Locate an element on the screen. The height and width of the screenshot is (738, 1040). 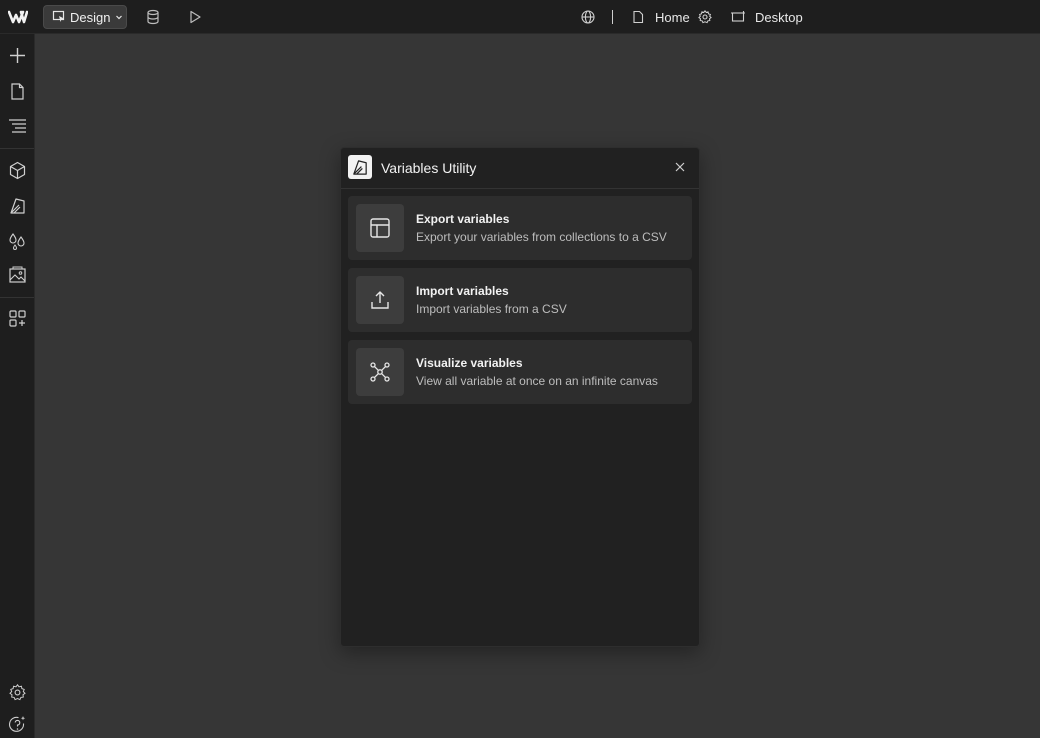
table-icon is located at coordinates (380, 228).